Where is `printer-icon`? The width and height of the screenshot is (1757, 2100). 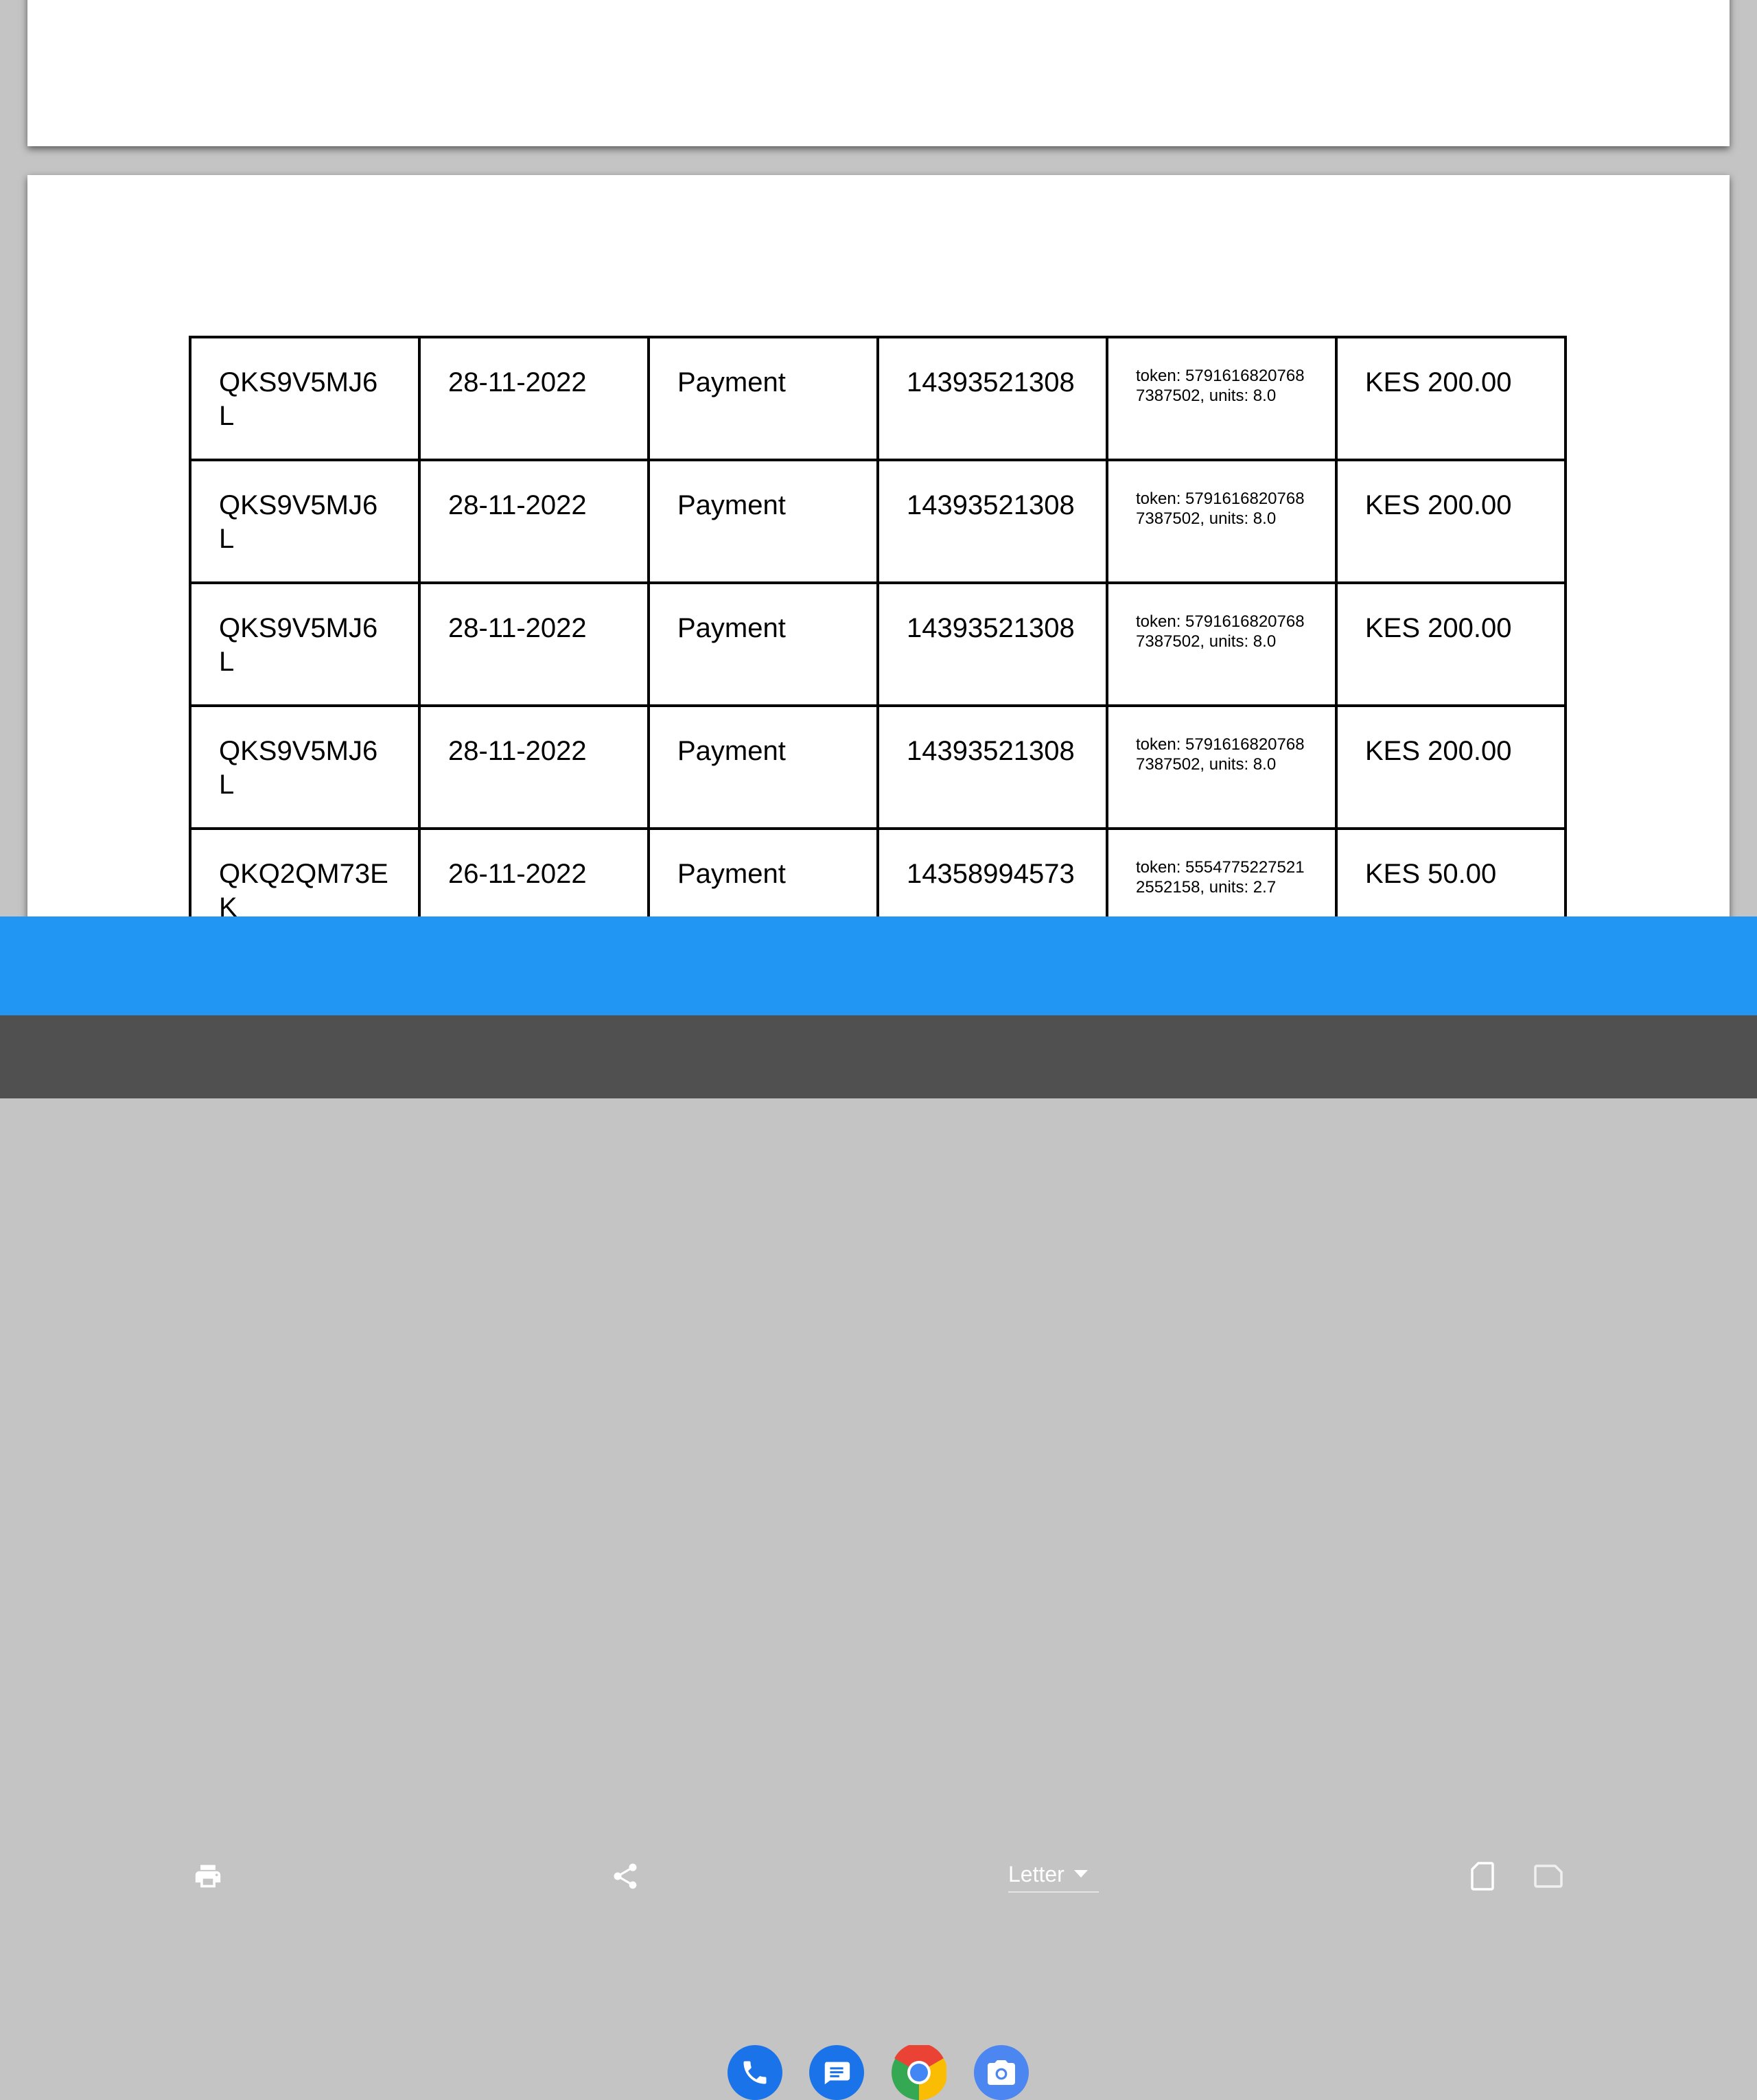
printer-icon is located at coordinates (208, 1877).